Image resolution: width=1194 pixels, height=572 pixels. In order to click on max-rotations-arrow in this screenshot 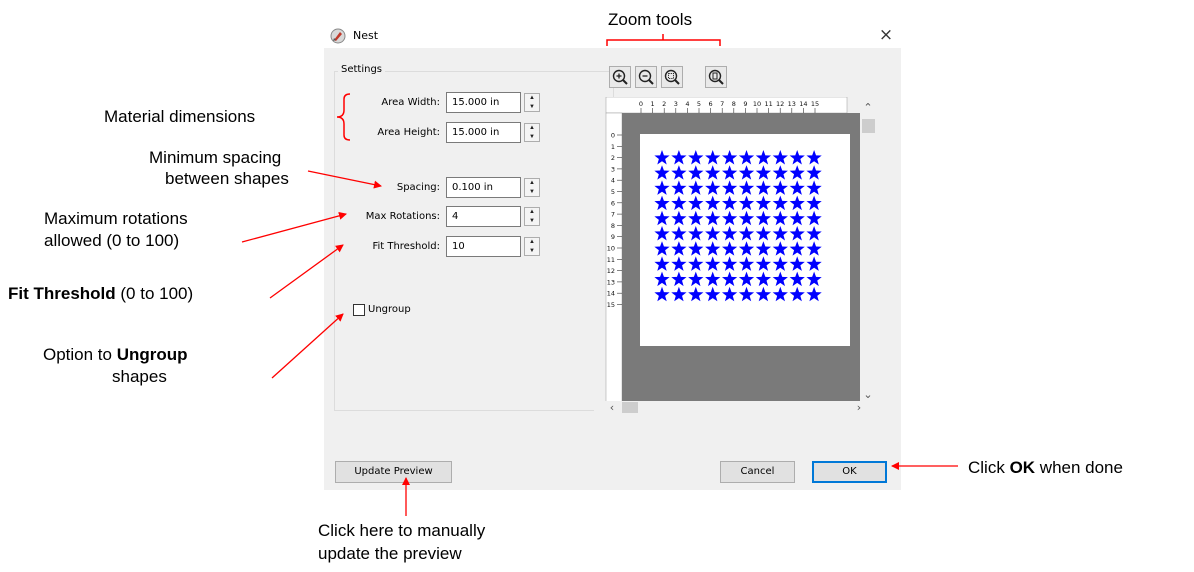, I will do `click(294, 227)`.